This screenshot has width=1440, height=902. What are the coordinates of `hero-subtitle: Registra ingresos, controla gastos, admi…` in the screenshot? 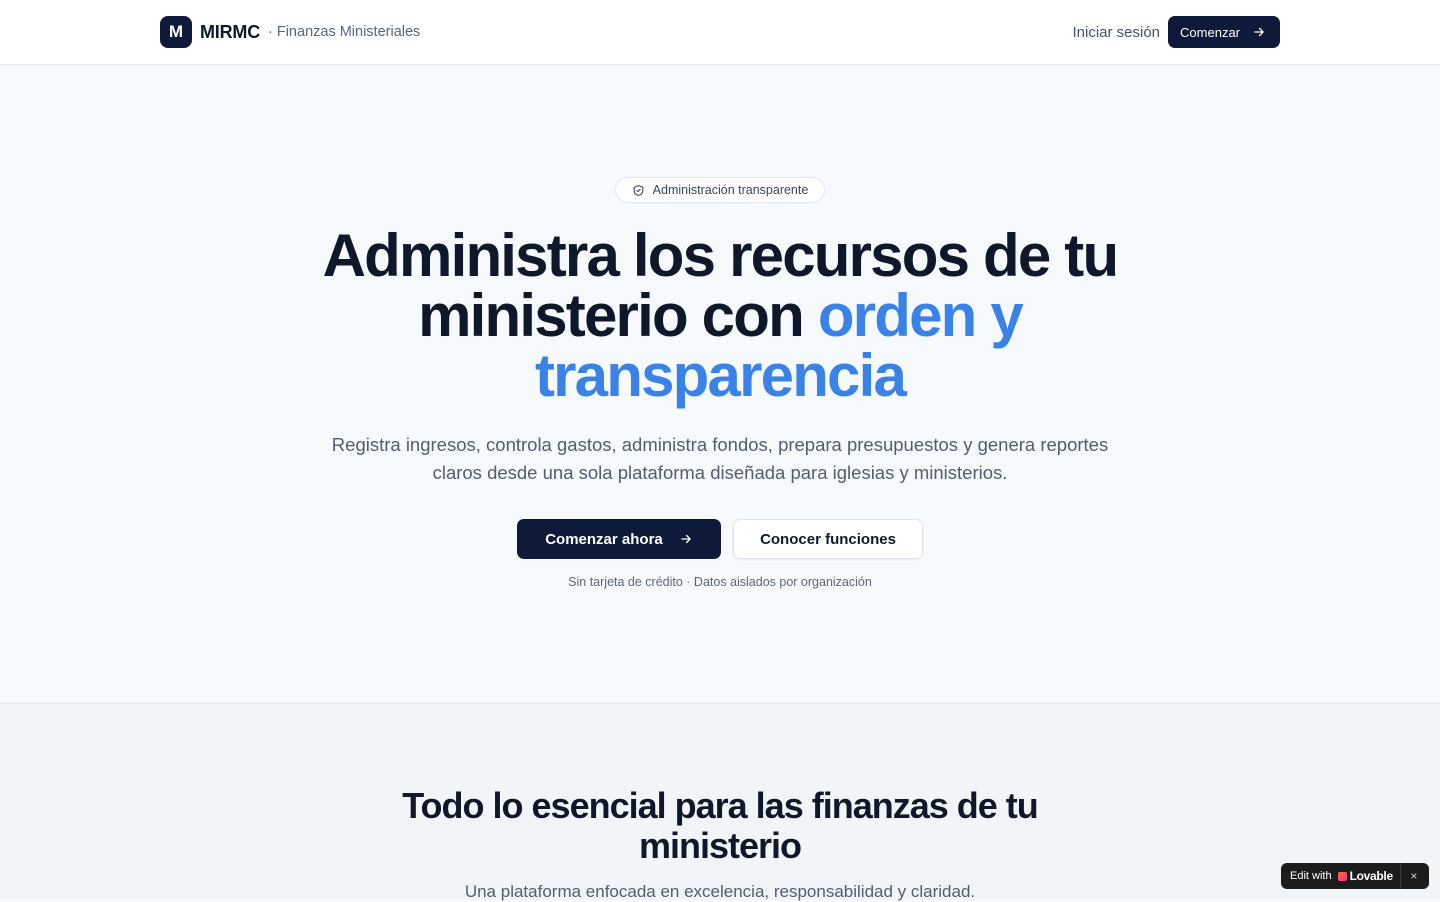 It's located at (720, 458).